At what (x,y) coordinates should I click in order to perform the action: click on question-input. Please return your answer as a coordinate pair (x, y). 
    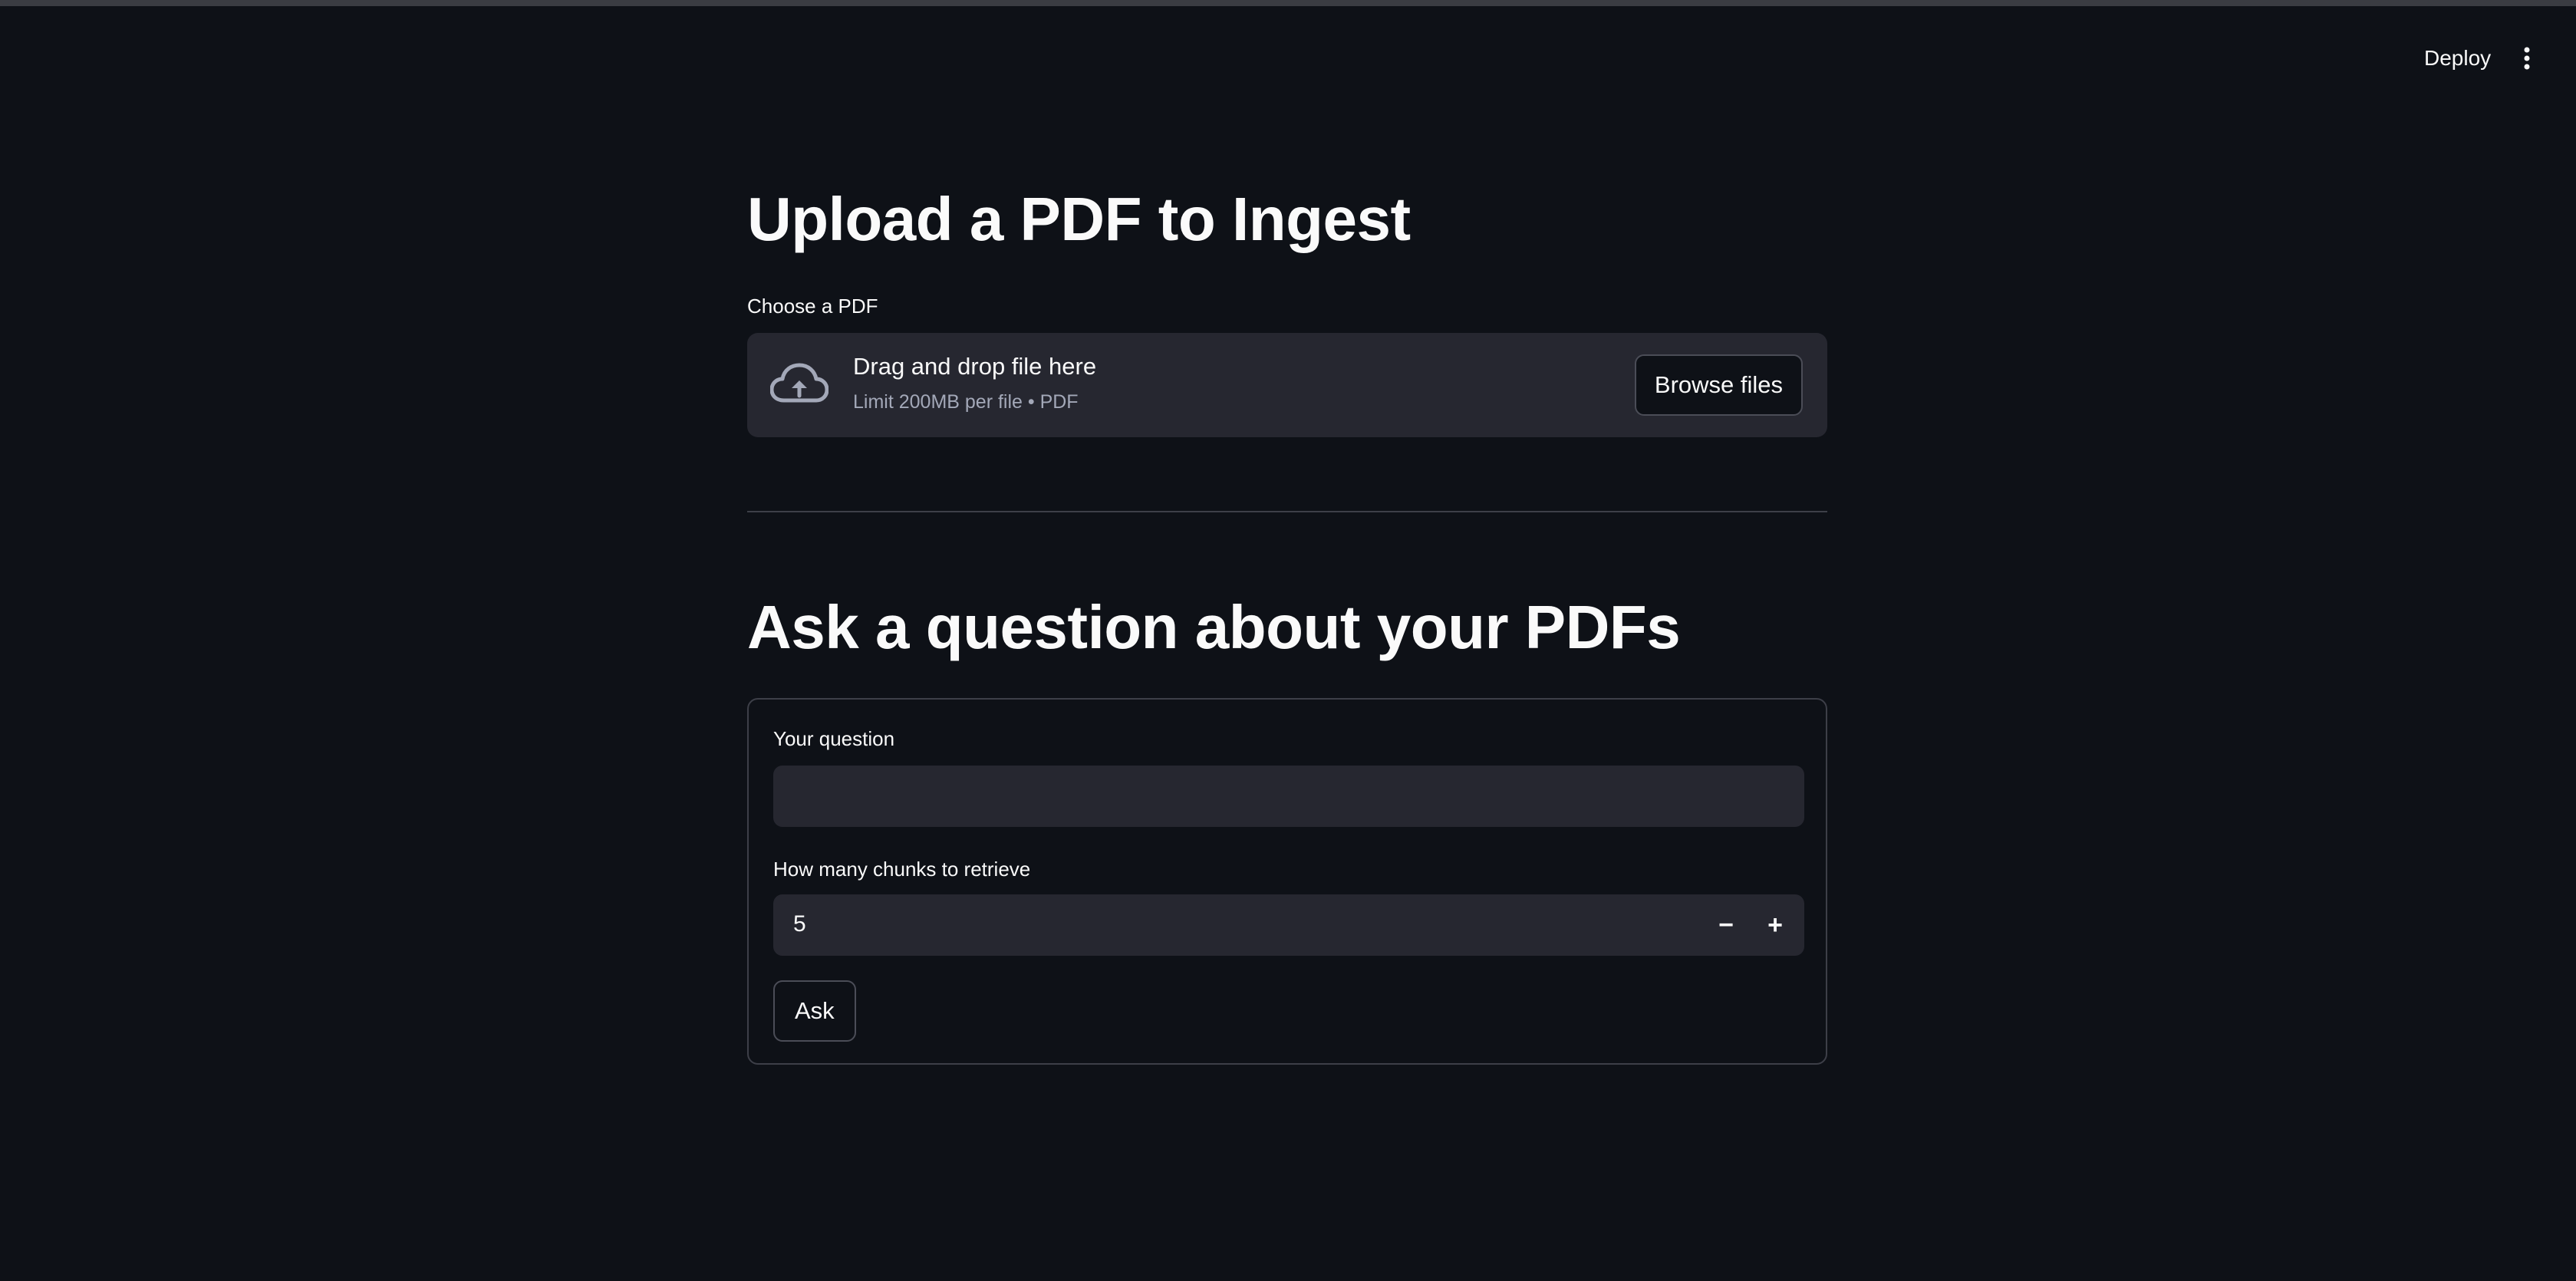
    Looking at the image, I should click on (1288, 796).